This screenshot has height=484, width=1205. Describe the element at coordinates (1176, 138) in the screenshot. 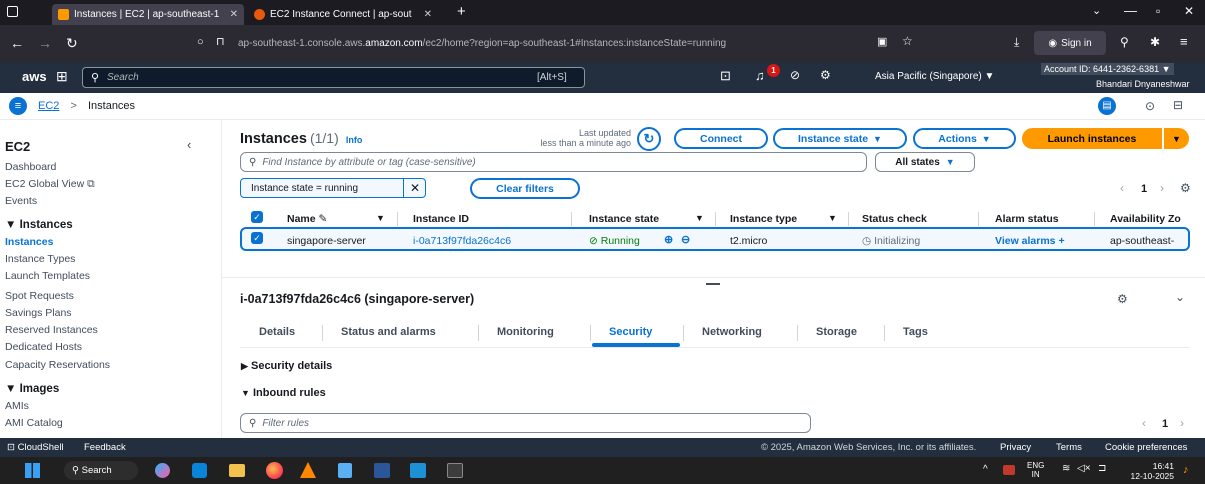

I see `launch-dropdown-button: ▼` at that location.